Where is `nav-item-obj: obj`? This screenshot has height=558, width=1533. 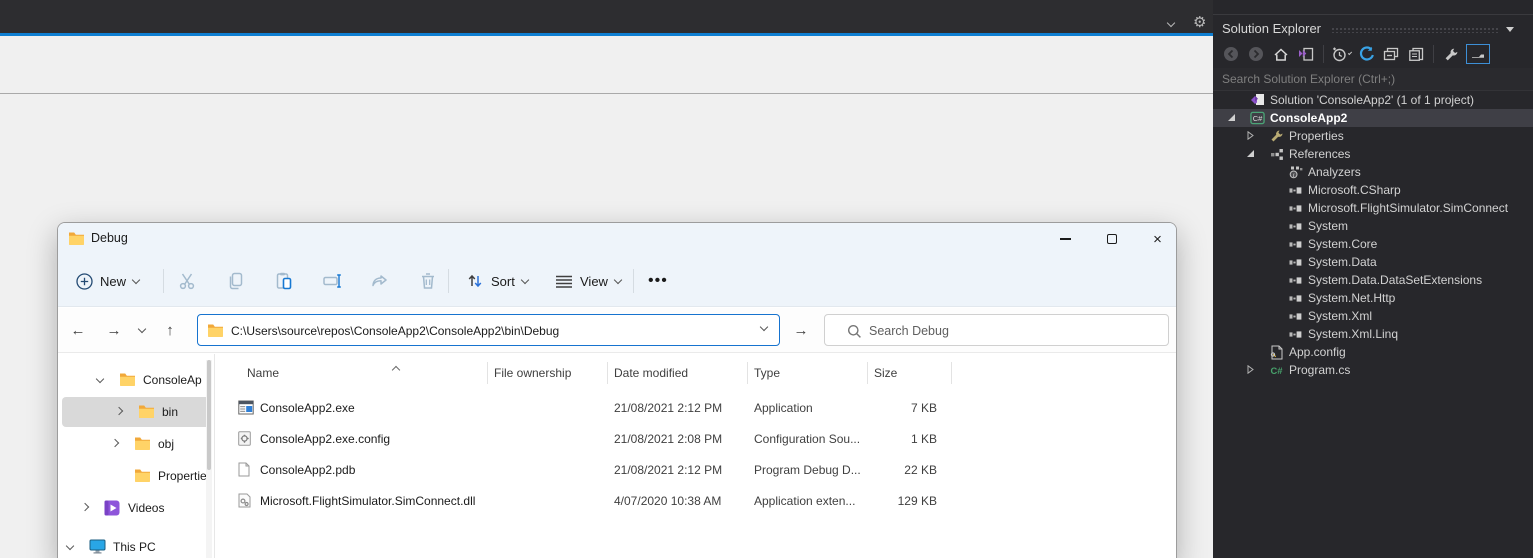 nav-item-obj: obj is located at coordinates (132, 444).